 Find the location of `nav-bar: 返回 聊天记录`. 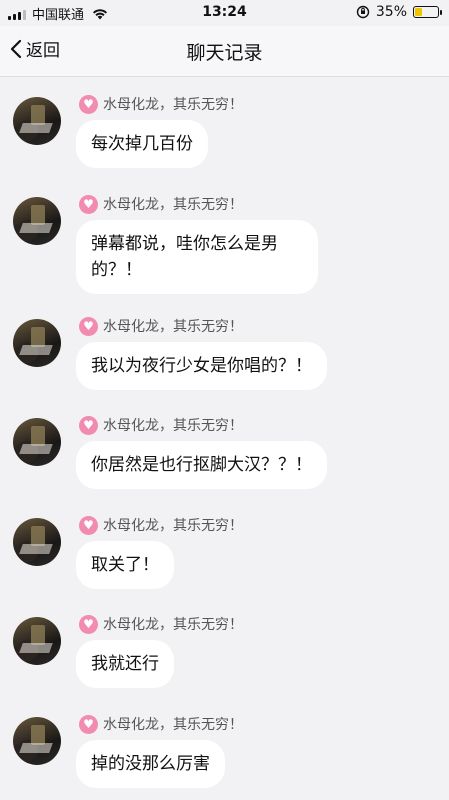

nav-bar: 返回 聊天记录 is located at coordinates (224, 51).